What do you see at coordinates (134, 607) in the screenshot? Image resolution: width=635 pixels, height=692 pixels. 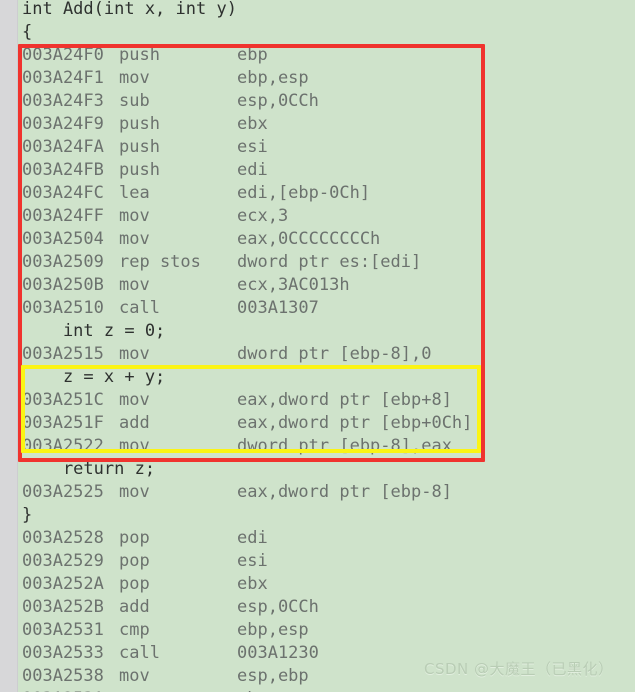 I see `instruction-mnemonic: add` at bounding box center [134, 607].